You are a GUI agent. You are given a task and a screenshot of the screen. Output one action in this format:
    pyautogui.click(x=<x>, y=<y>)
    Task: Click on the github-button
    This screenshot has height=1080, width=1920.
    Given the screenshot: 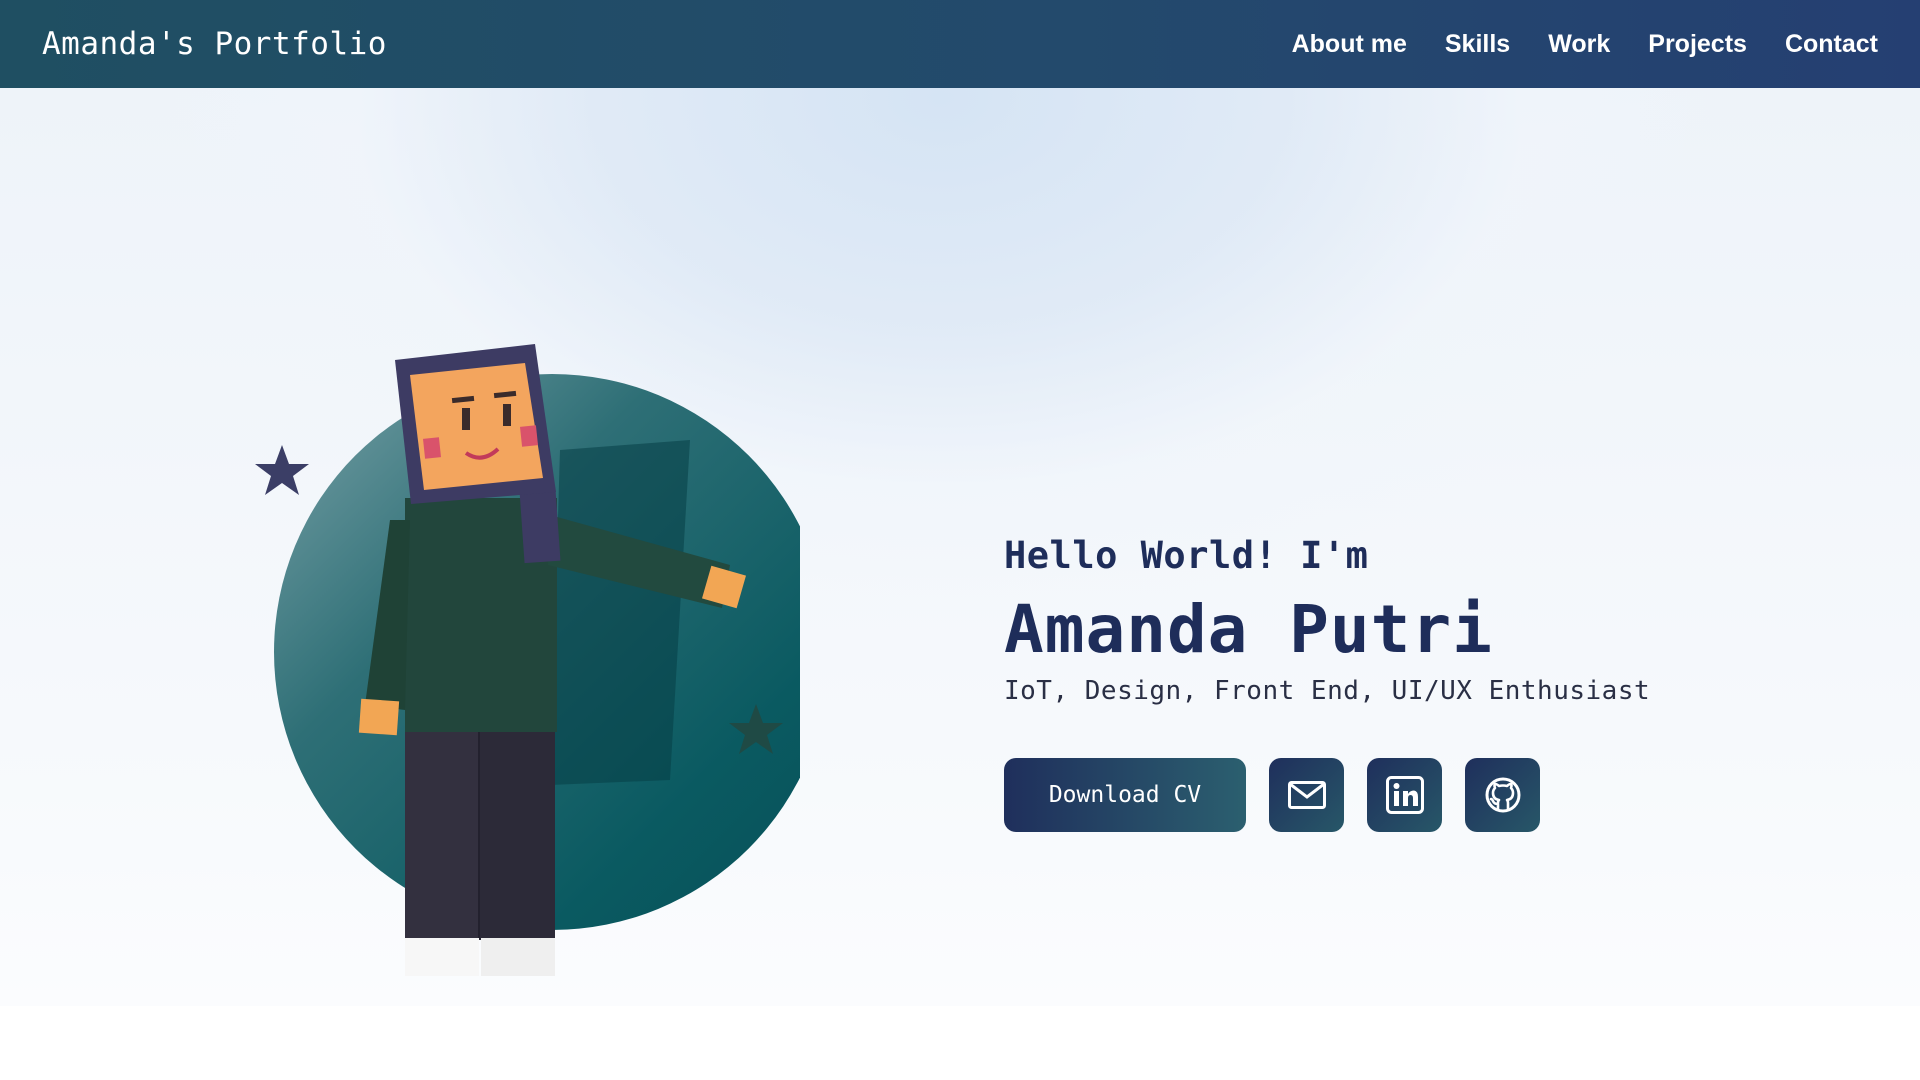 What is the action you would take?
    pyautogui.click(x=1502, y=795)
    